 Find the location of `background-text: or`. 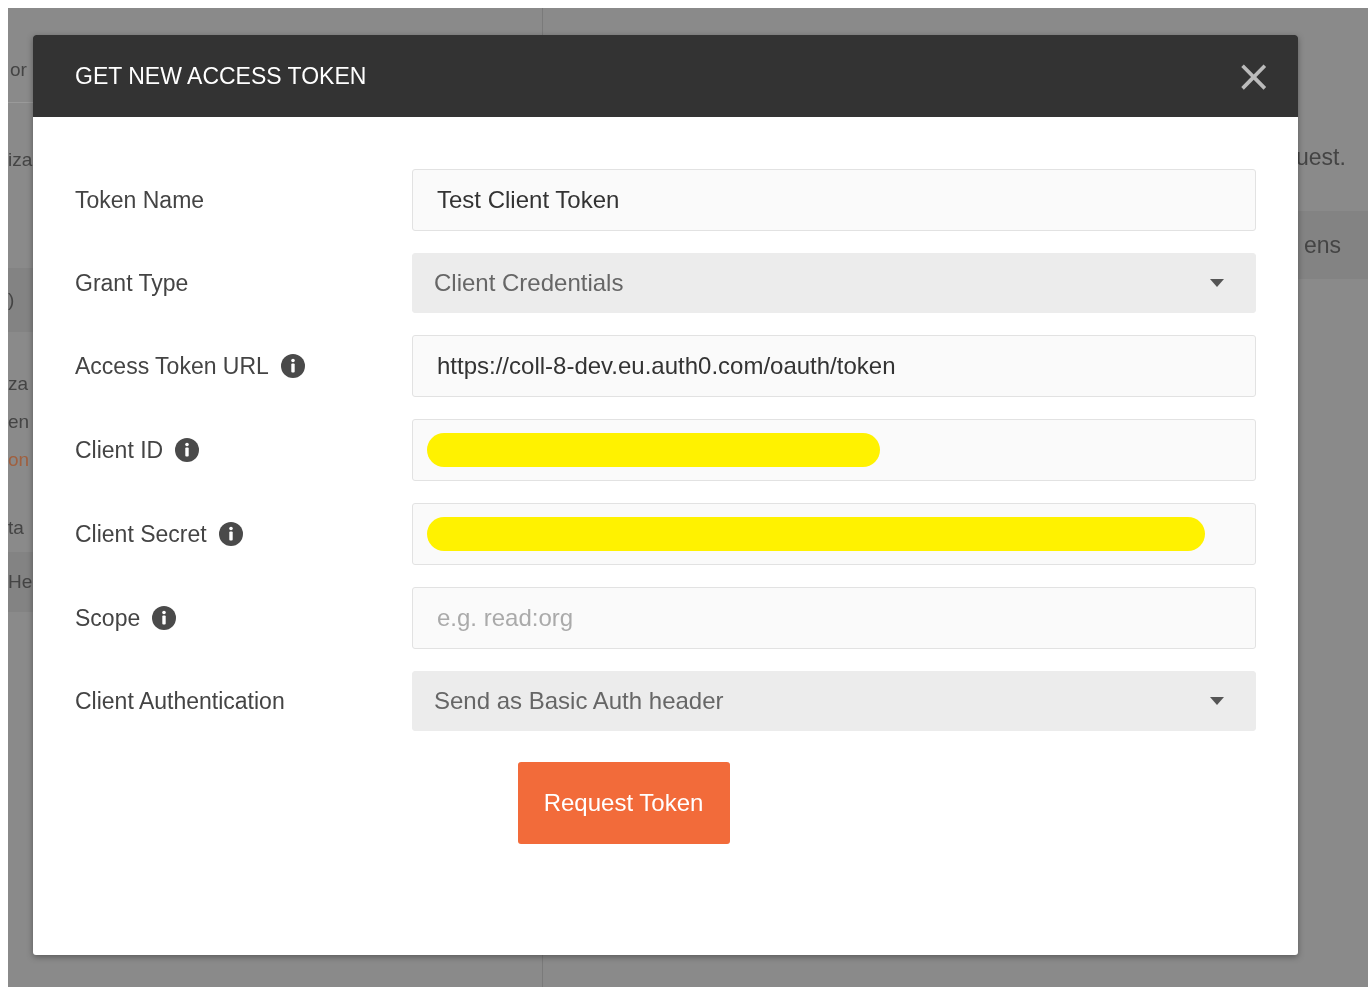

background-text: or is located at coordinates (18, 70).